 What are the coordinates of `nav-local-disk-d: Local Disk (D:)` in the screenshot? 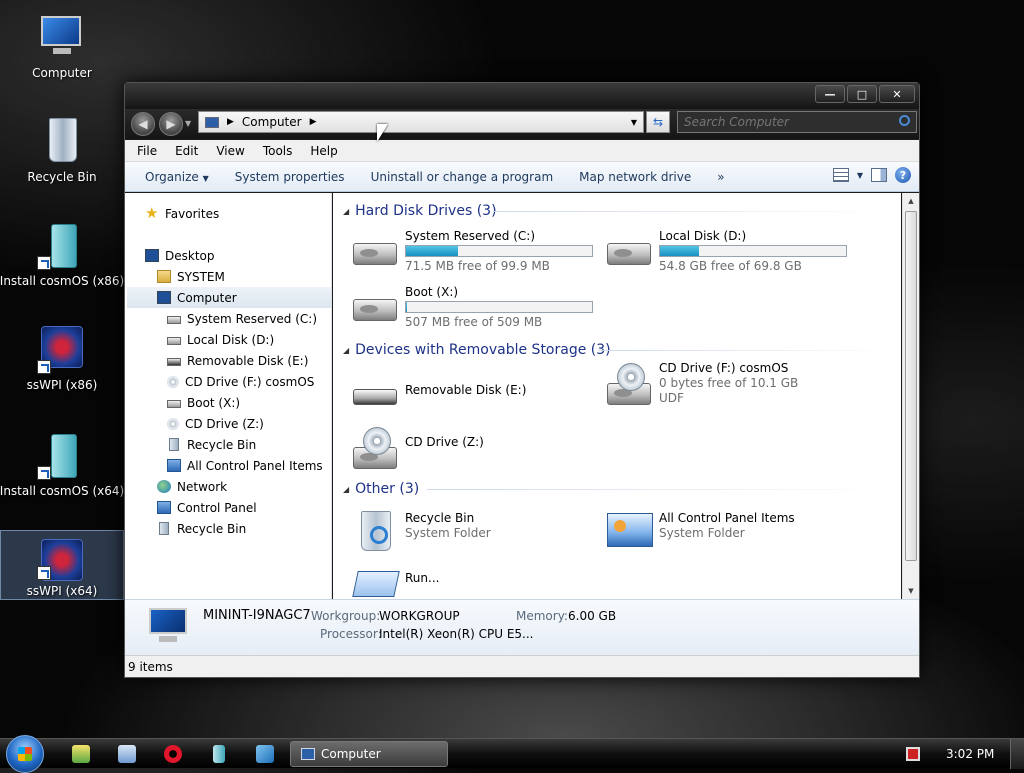 It's located at (220, 339).